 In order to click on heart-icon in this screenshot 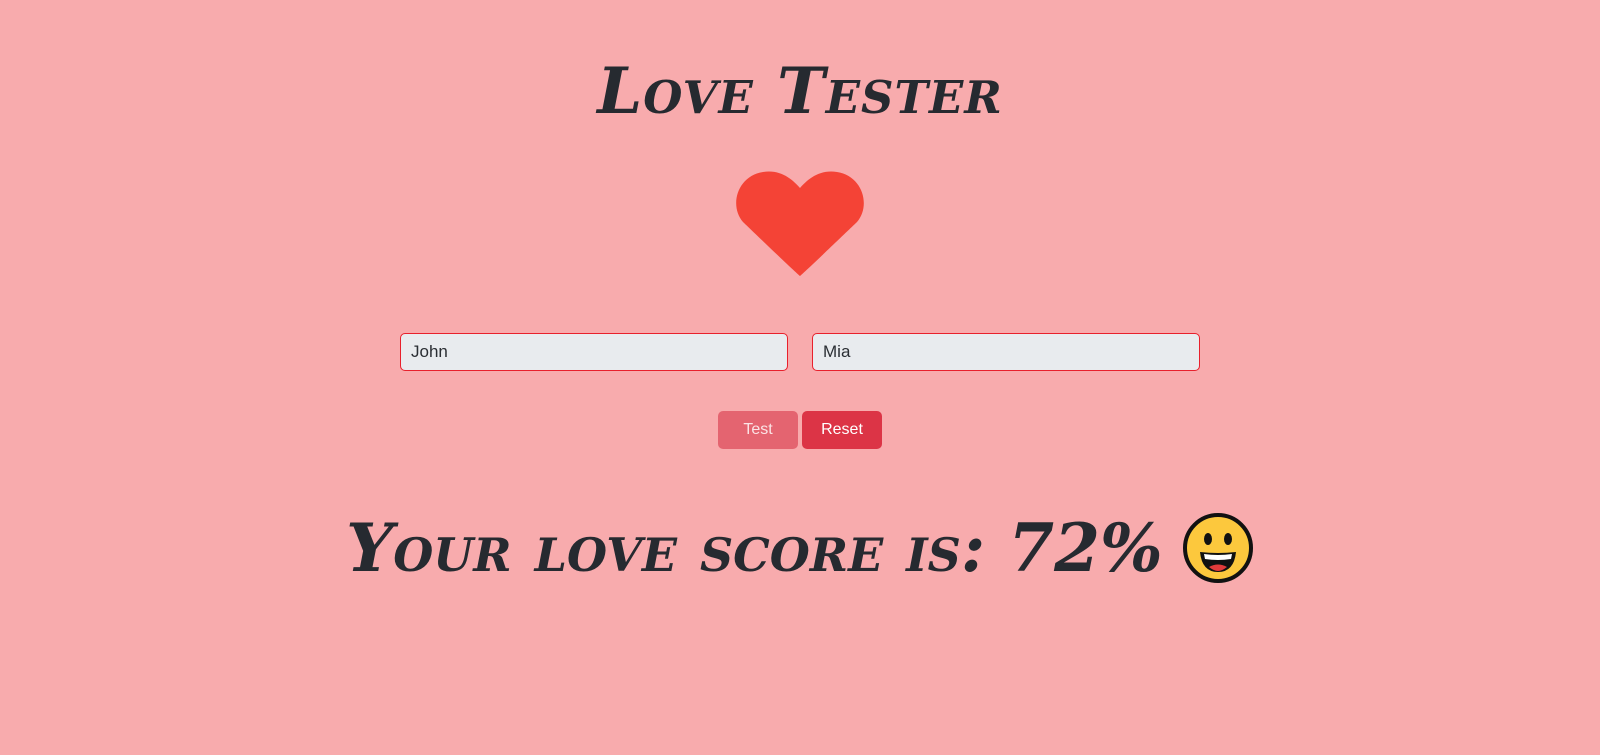, I will do `click(800, 224)`.